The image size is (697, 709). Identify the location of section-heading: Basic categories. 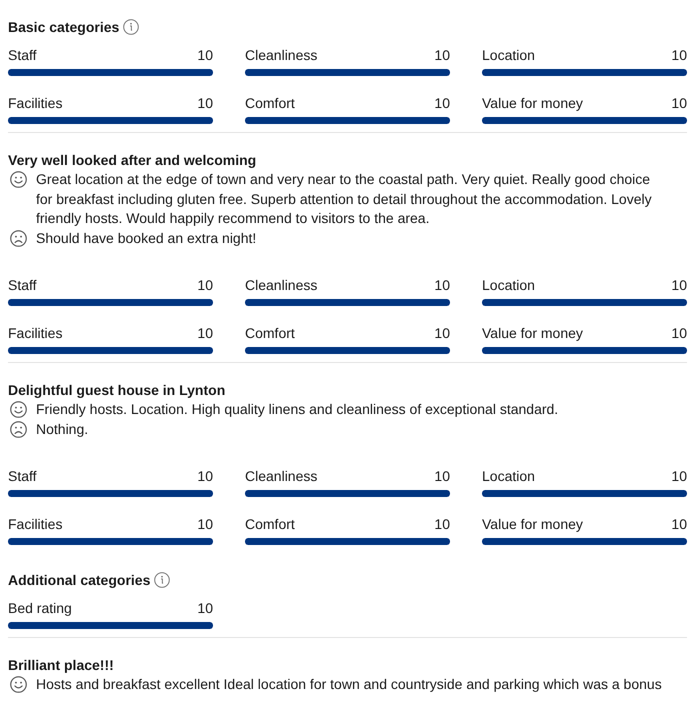
(64, 27).